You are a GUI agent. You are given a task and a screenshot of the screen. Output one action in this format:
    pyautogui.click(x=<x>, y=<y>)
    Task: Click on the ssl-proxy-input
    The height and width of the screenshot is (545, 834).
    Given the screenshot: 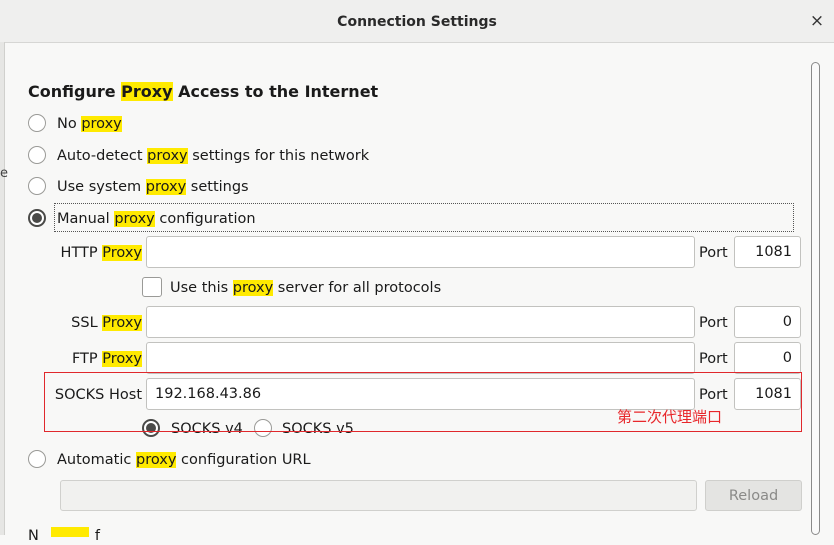 What is the action you would take?
    pyautogui.click(x=420, y=322)
    